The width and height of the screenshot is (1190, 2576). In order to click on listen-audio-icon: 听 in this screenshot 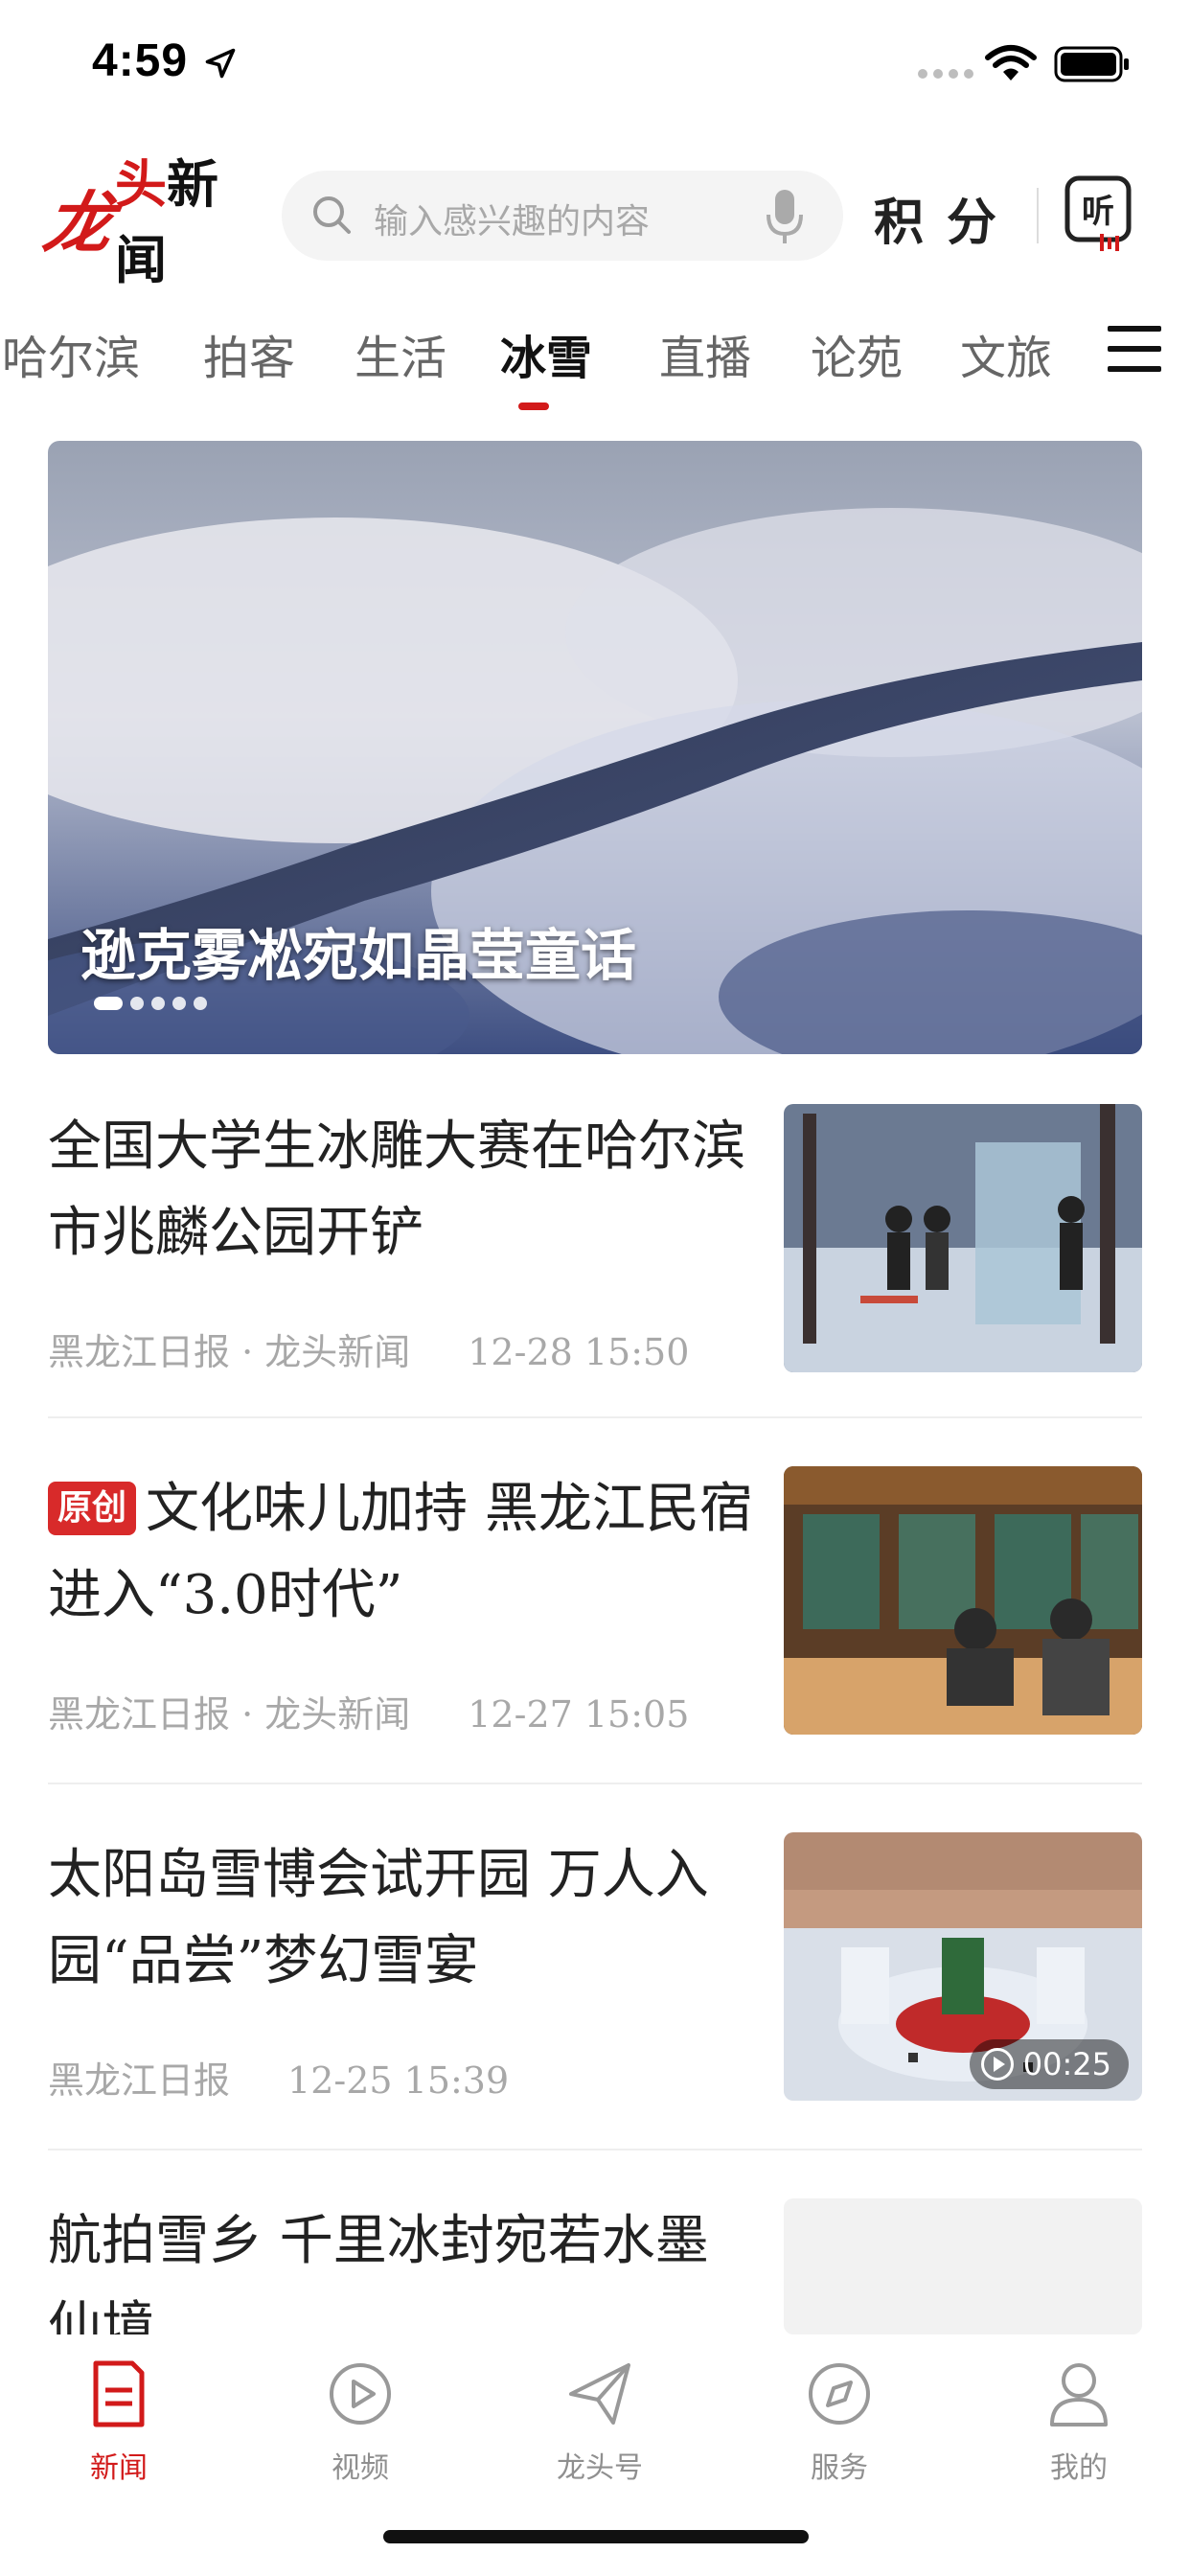, I will do `click(1099, 214)`.